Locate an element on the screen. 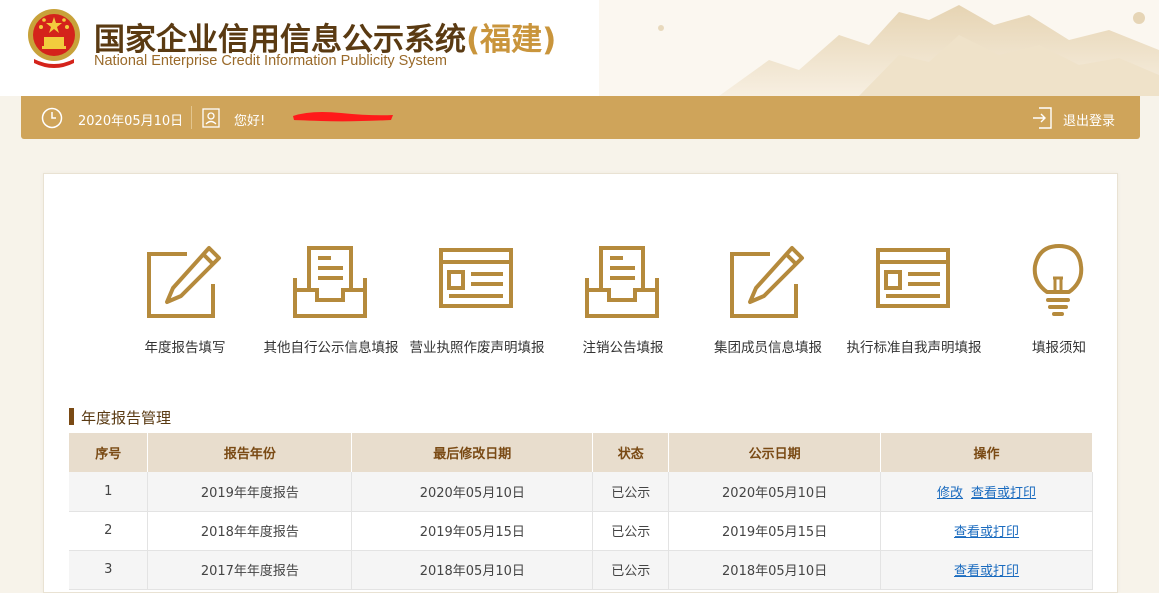 The image size is (1159, 593). mountain-landscape-decoration is located at coordinates (879, 48).